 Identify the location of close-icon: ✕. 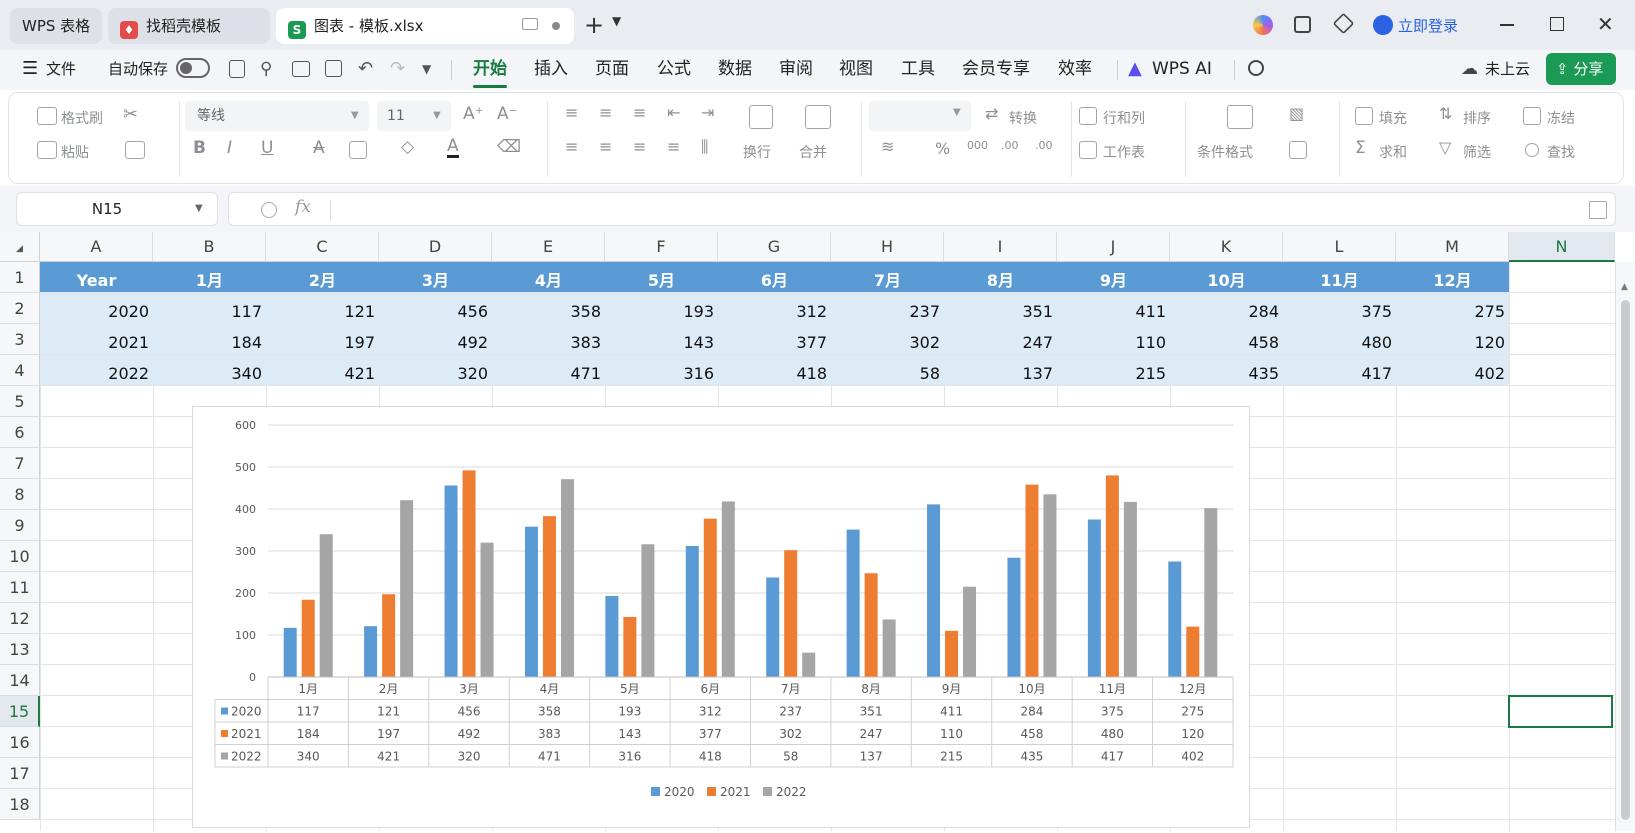
(1605, 24).